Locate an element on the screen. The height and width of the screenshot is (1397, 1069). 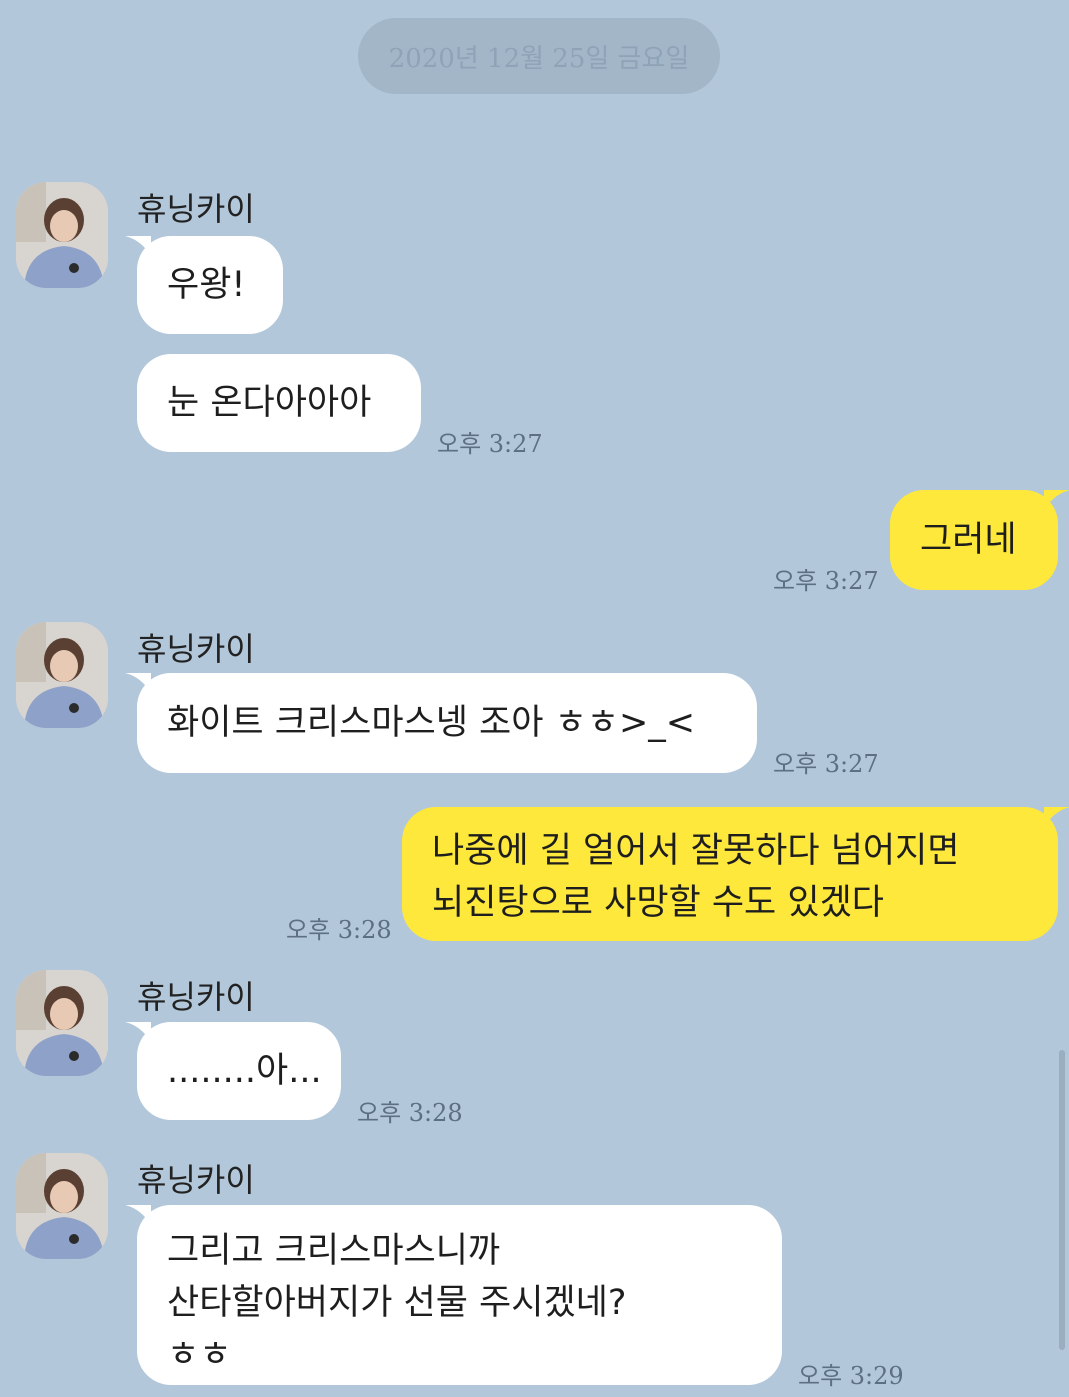
message-text: 화이트 크리스마스넹 조아 ㅎㅎ>_< is located at coordinates (431, 723).